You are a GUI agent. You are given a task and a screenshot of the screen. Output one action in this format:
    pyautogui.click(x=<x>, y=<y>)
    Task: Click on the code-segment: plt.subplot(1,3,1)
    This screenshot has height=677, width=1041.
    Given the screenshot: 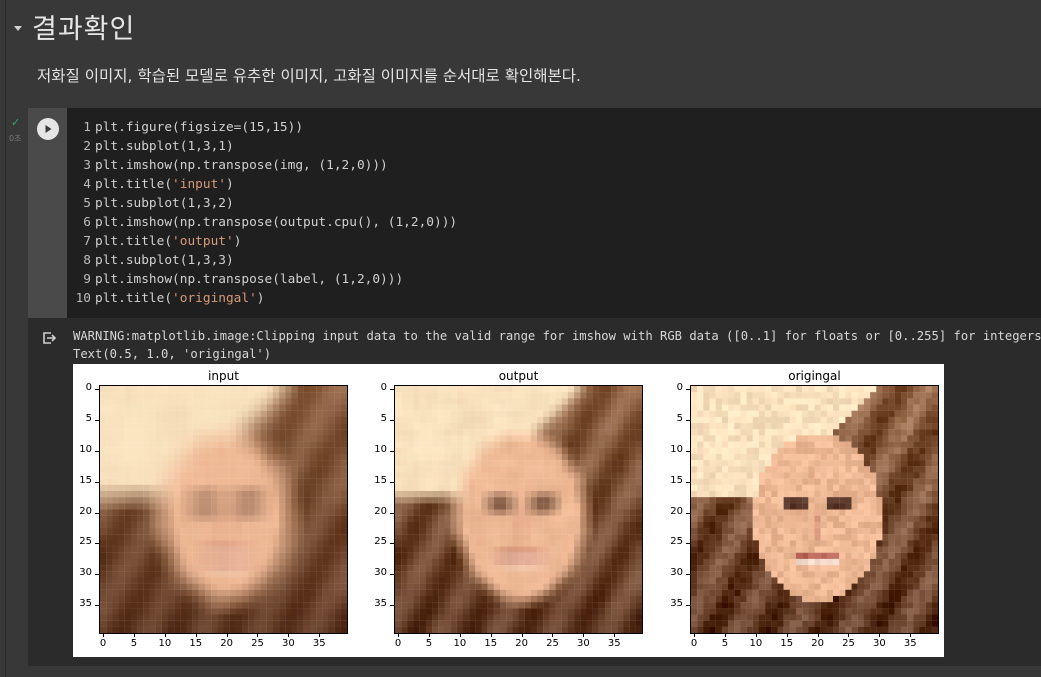 What is the action you would take?
    pyautogui.click(x=164, y=146)
    